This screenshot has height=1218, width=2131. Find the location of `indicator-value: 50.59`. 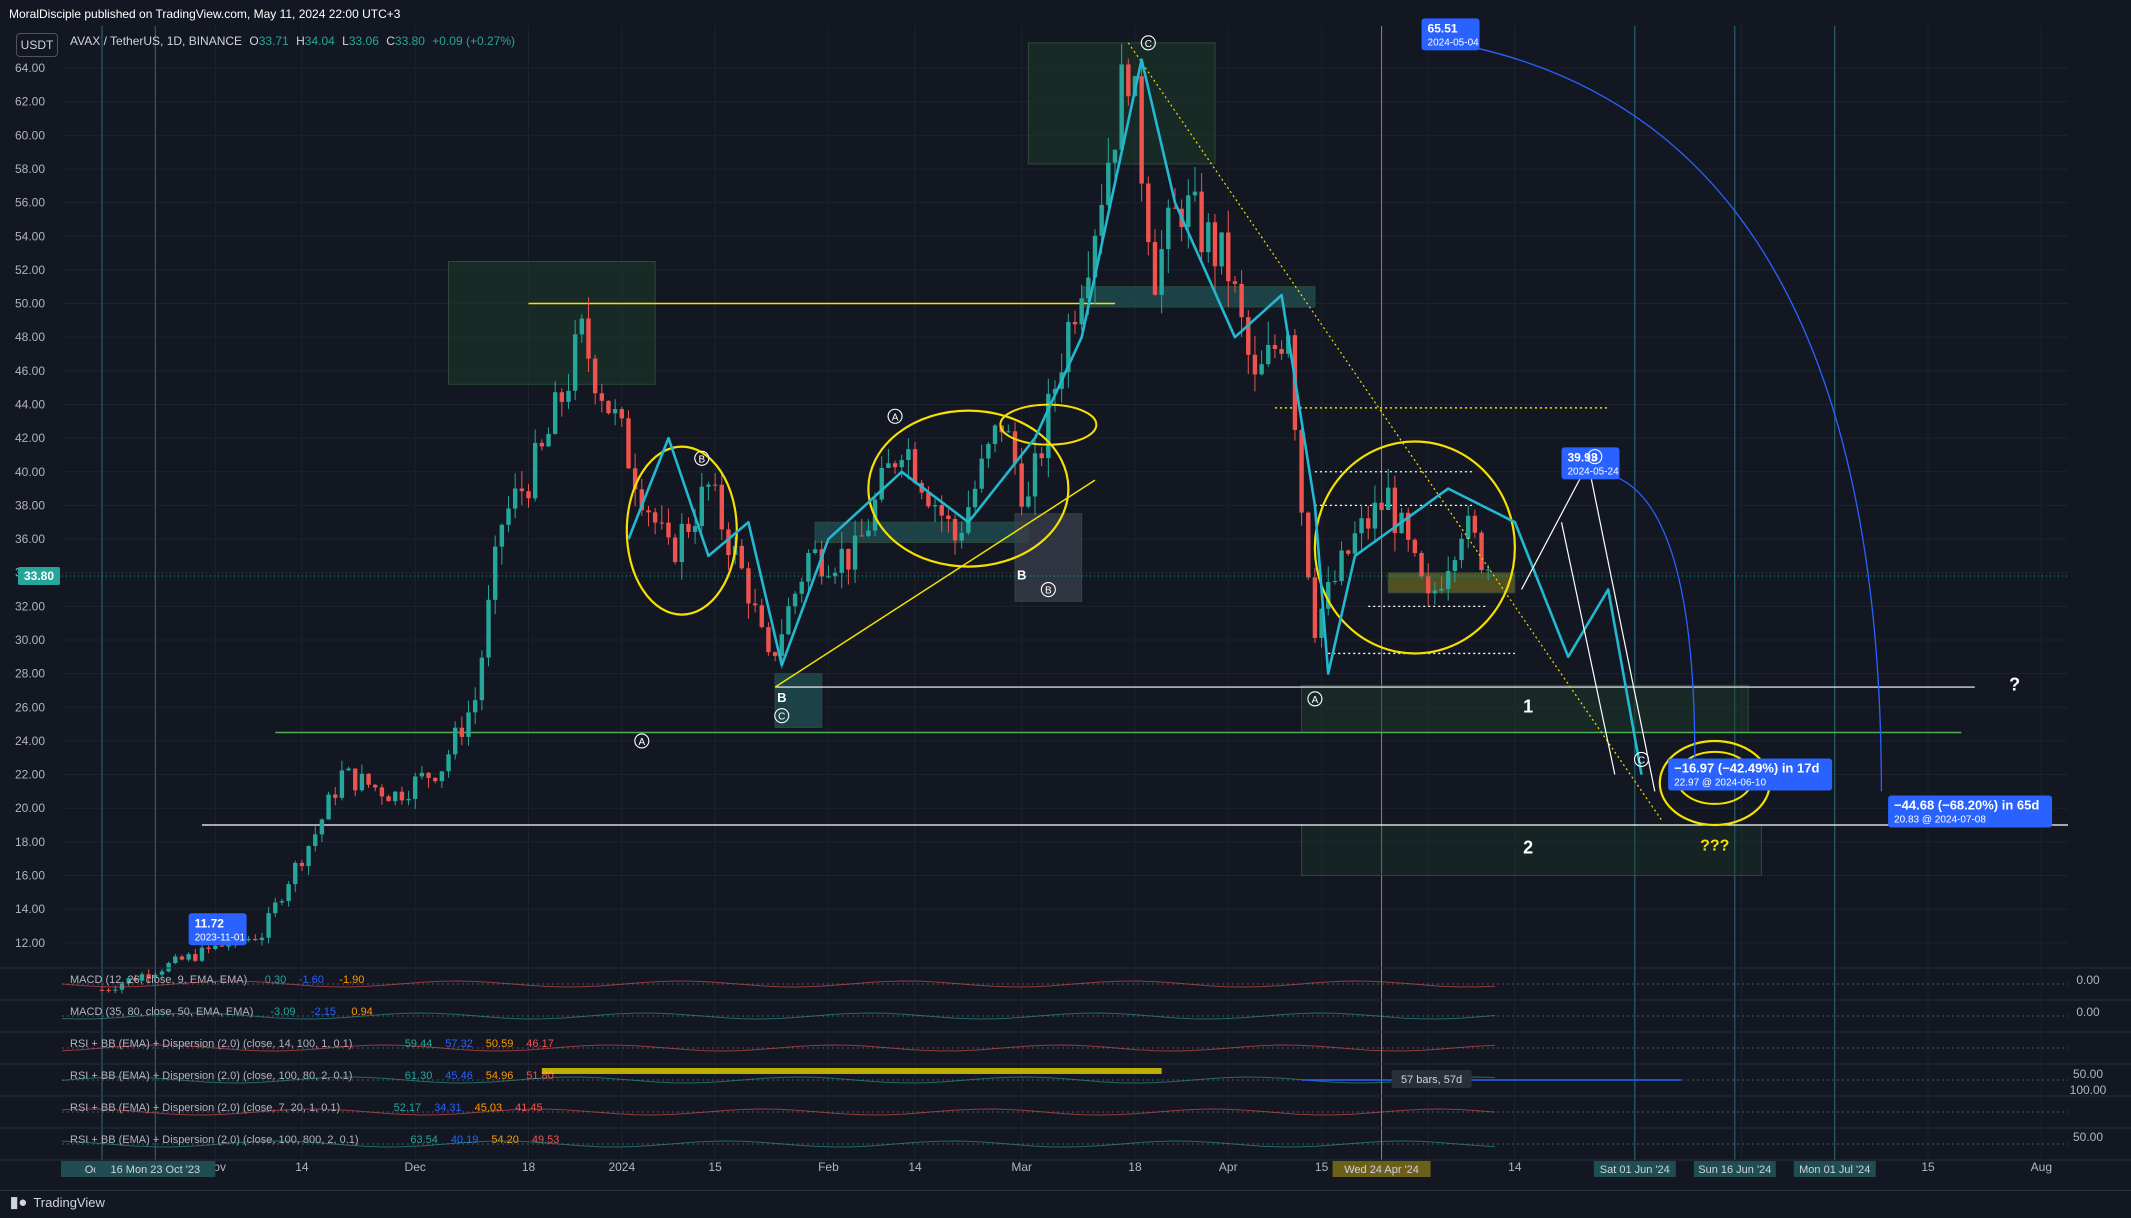

indicator-value: 50.59 is located at coordinates (500, 1044).